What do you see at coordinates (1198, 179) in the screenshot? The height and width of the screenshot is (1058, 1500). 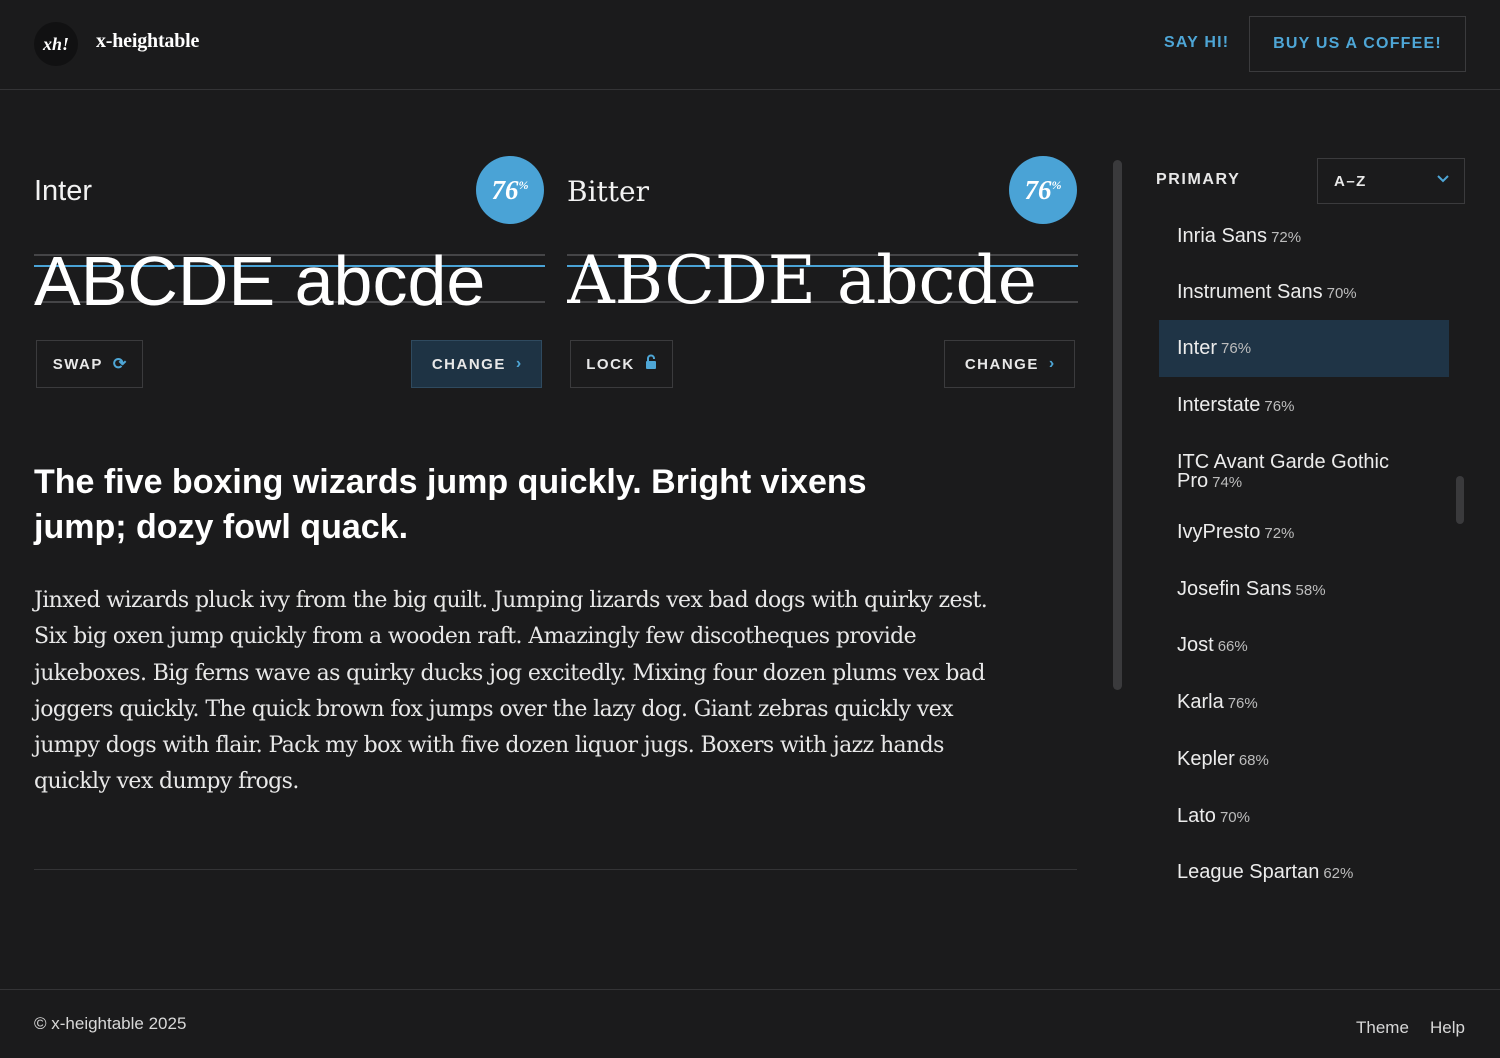 I see `primary-label: PRIMARY` at bounding box center [1198, 179].